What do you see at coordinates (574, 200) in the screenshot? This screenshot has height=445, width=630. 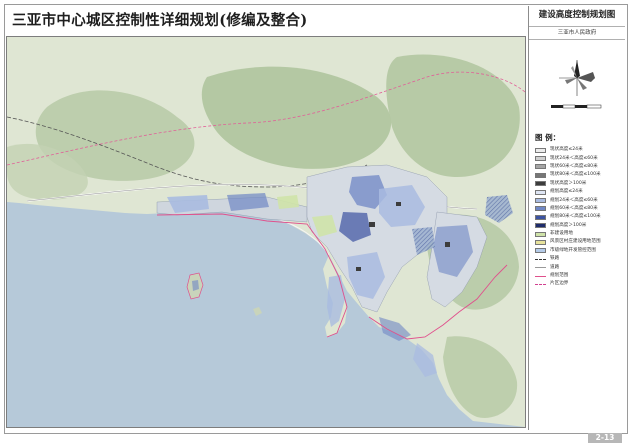 I see `legend-label: 规划24米＜高度≤60米` at bounding box center [574, 200].